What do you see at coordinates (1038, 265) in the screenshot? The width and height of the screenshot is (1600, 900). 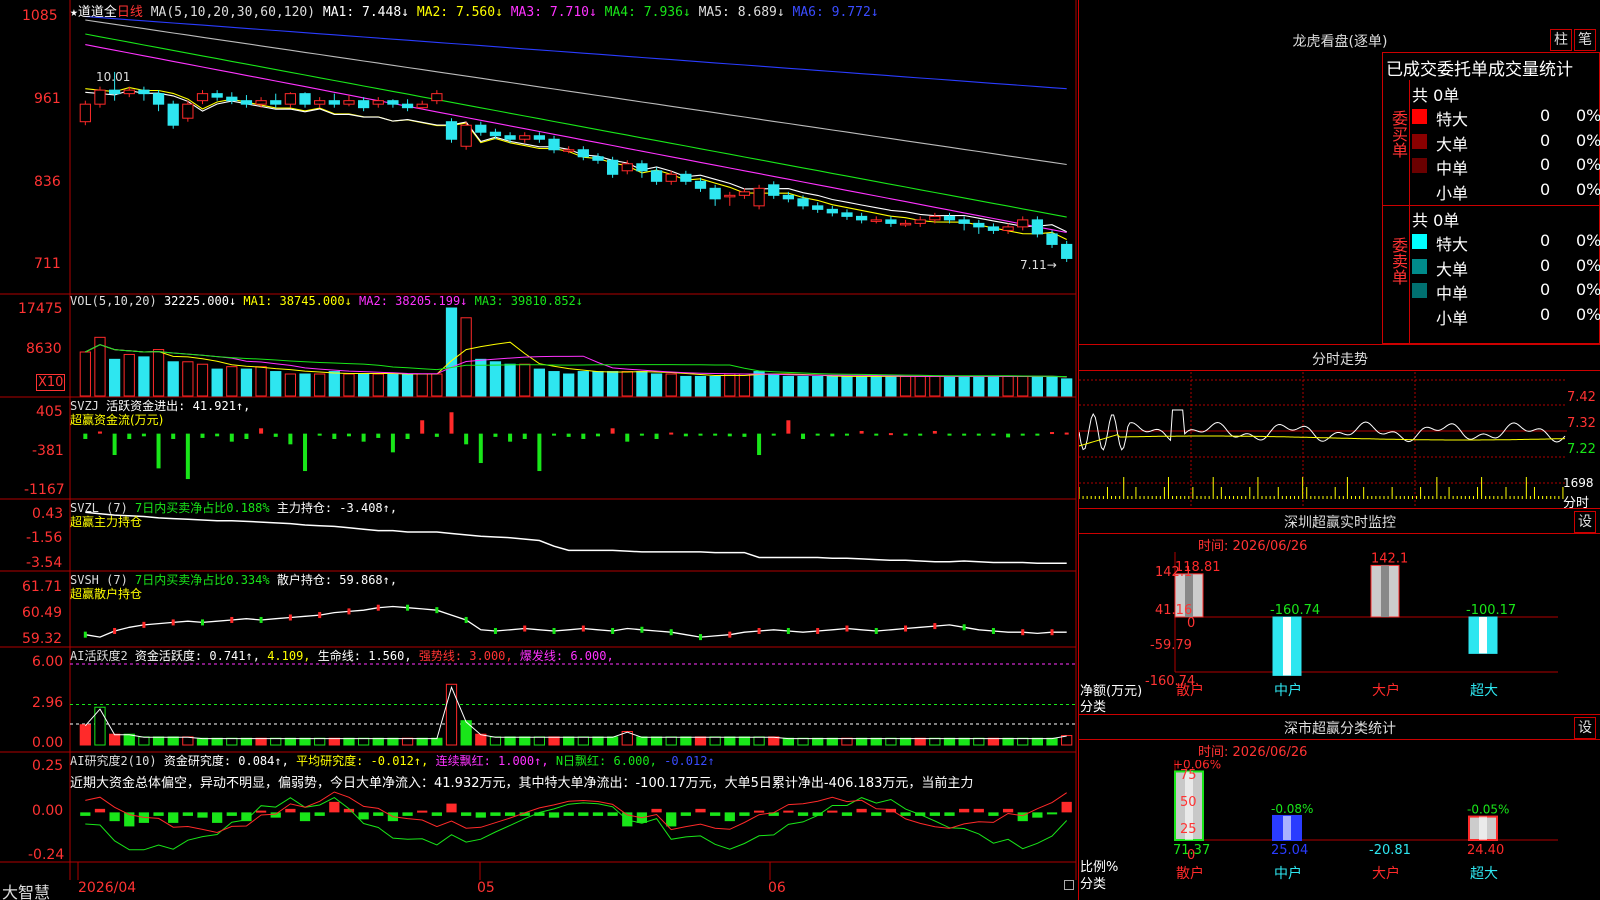 I see `low-annotation: 7.11→` at bounding box center [1038, 265].